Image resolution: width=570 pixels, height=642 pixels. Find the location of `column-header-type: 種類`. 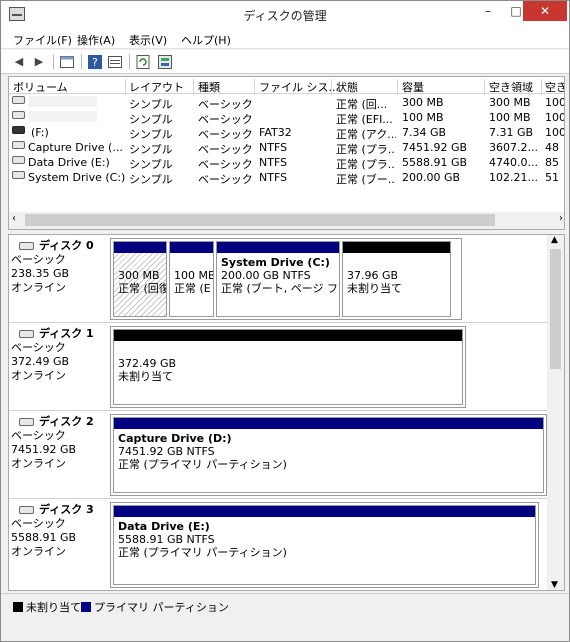

column-header-type: 種類 is located at coordinates (209, 87).